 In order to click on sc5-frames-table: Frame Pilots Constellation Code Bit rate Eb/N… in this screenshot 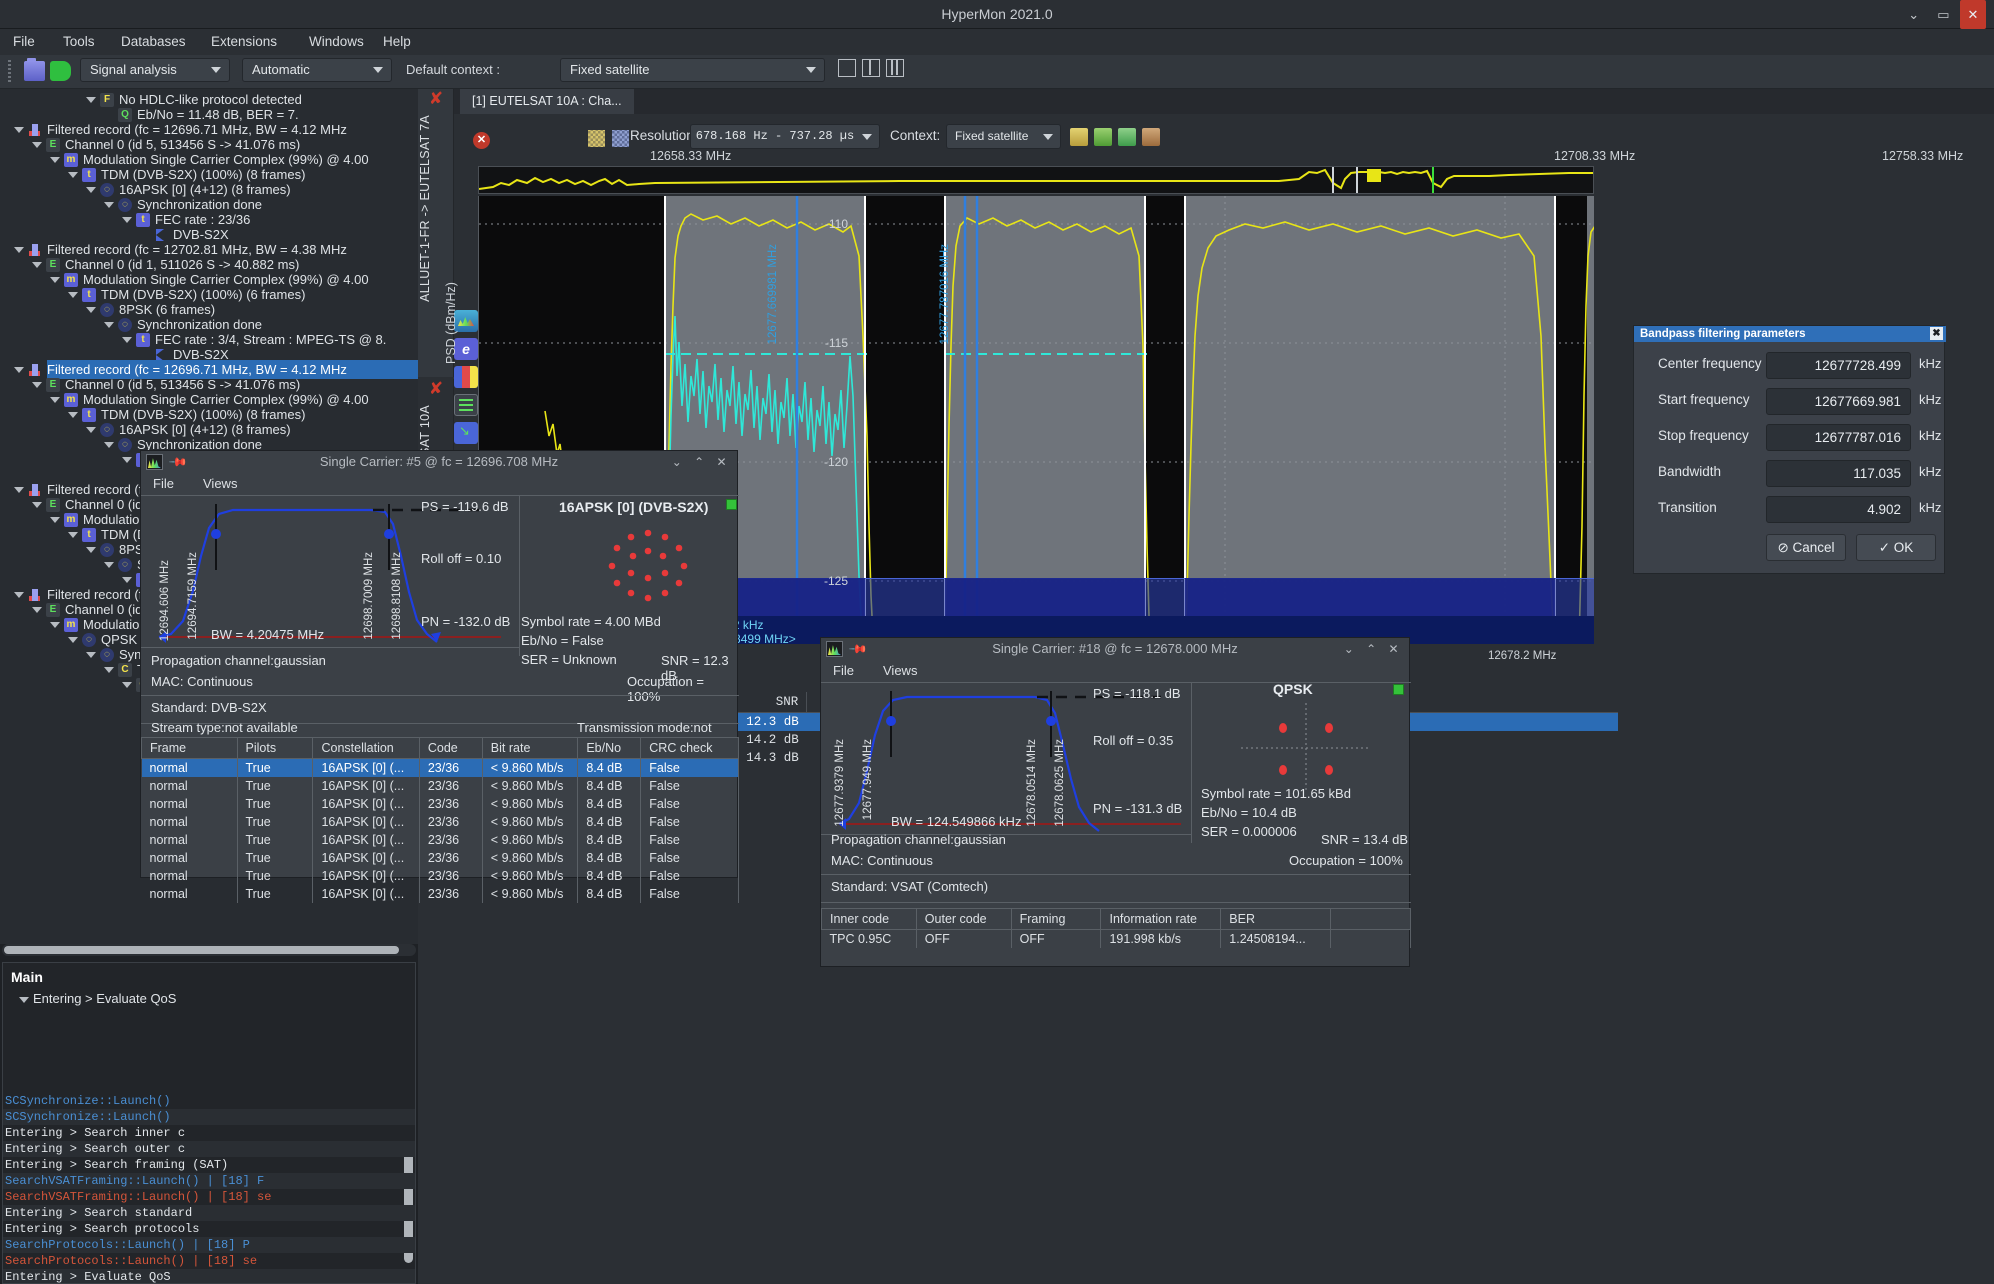, I will do `click(440, 820)`.